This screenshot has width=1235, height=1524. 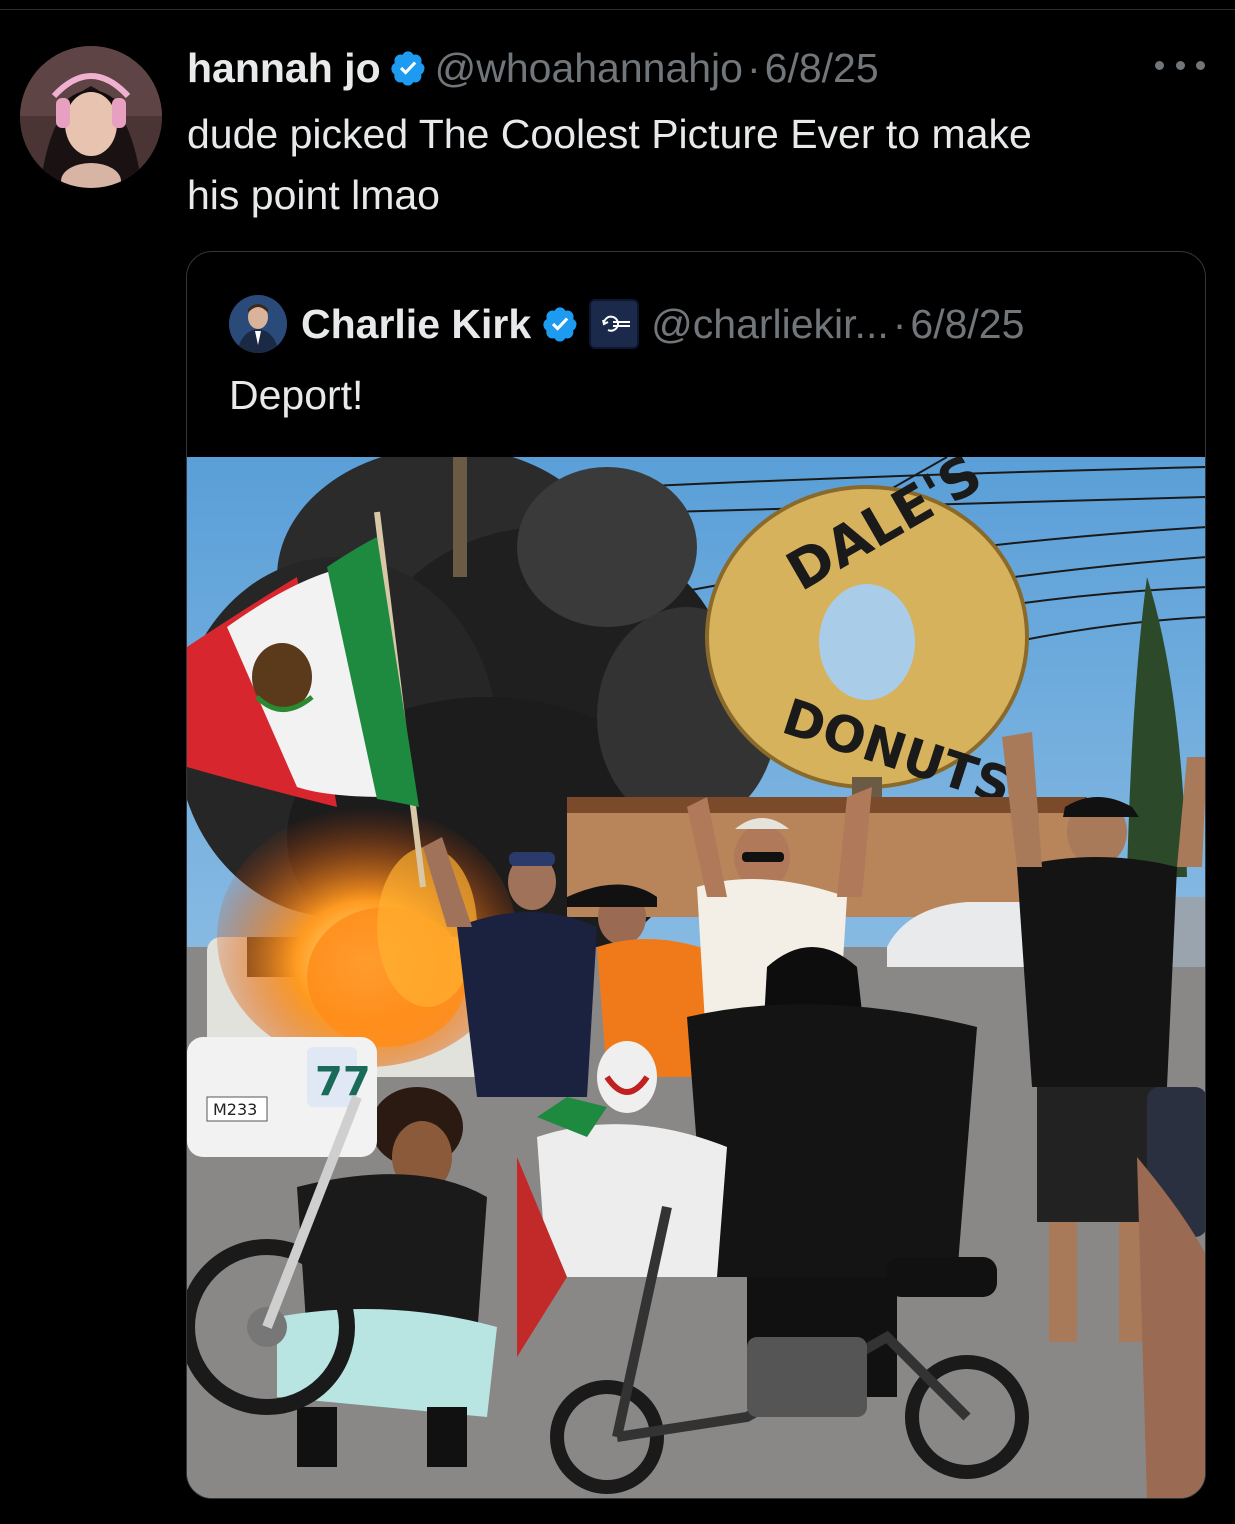 What do you see at coordinates (822, 68) in the screenshot?
I see `post-date: 6/8/25` at bounding box center [822, 68].